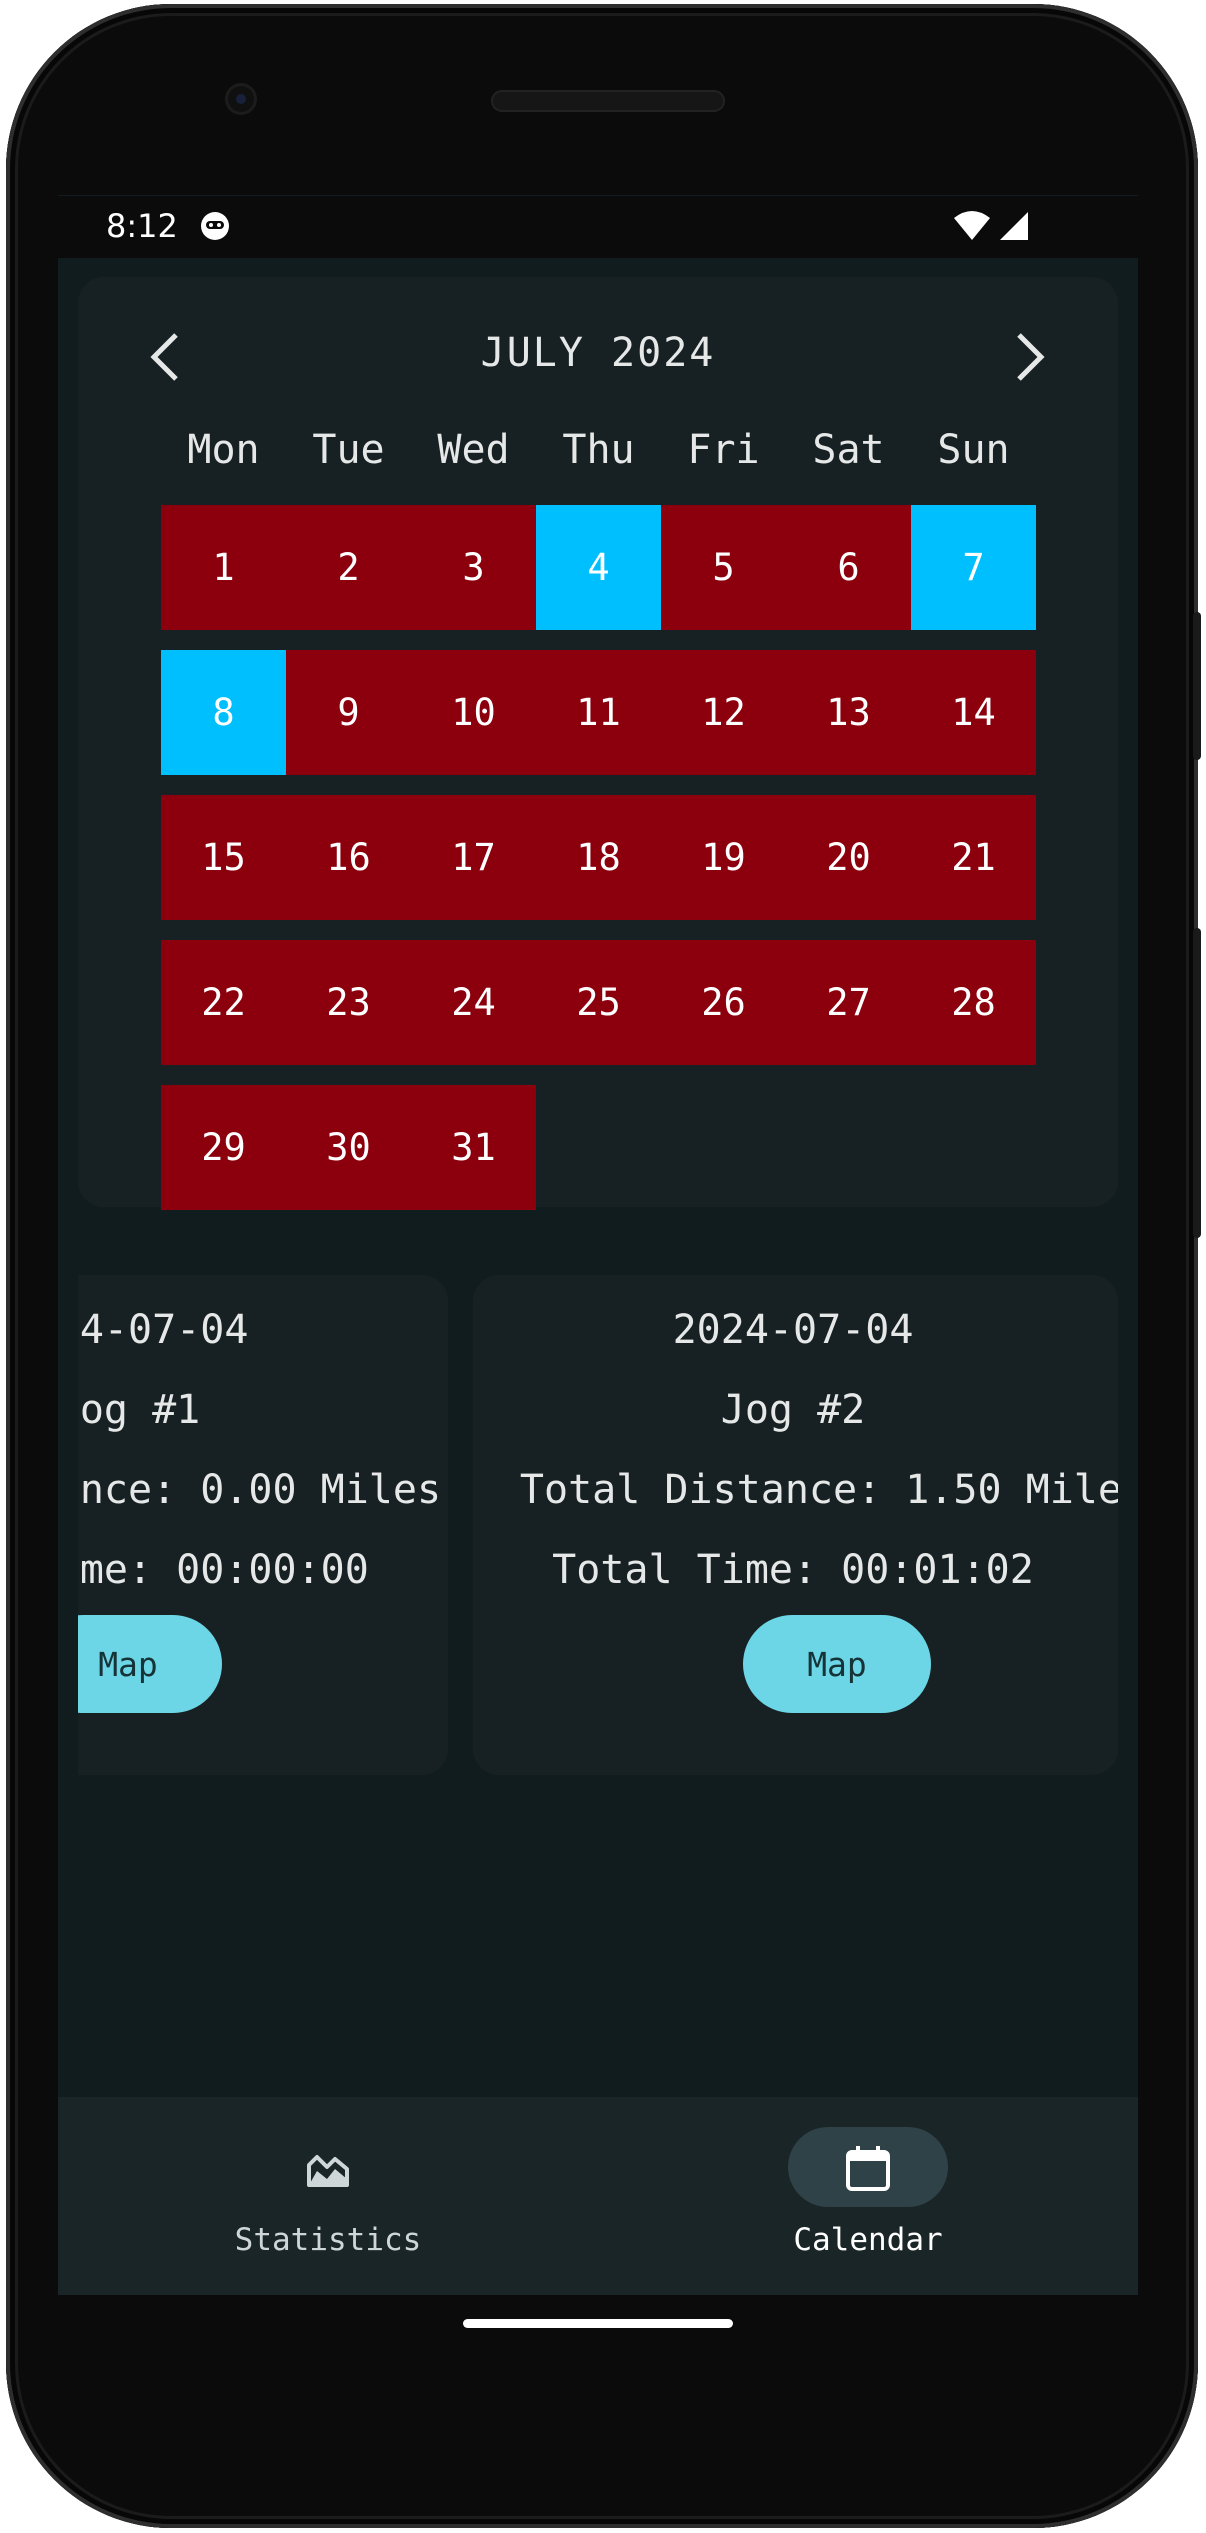 Image resolution: width=1206 pixels, height=2533 pixels. Describe the element at coordinates (473, 1147) in the screenshot. I see `calendar-day: 31` at that location.